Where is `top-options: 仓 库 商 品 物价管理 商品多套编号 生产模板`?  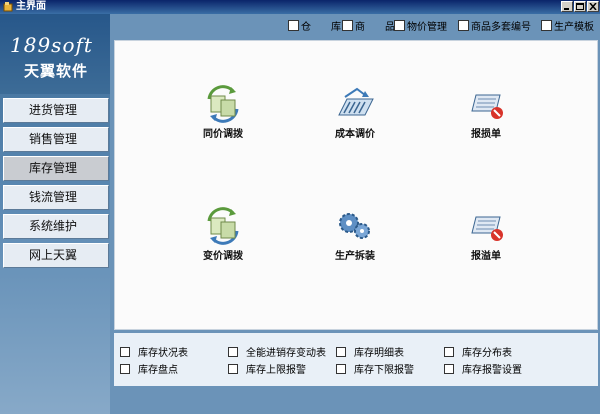
top-options: 仓 库 商 品 物价管理 商品多套编号 生产模板 is located at coordinates (355, 27).